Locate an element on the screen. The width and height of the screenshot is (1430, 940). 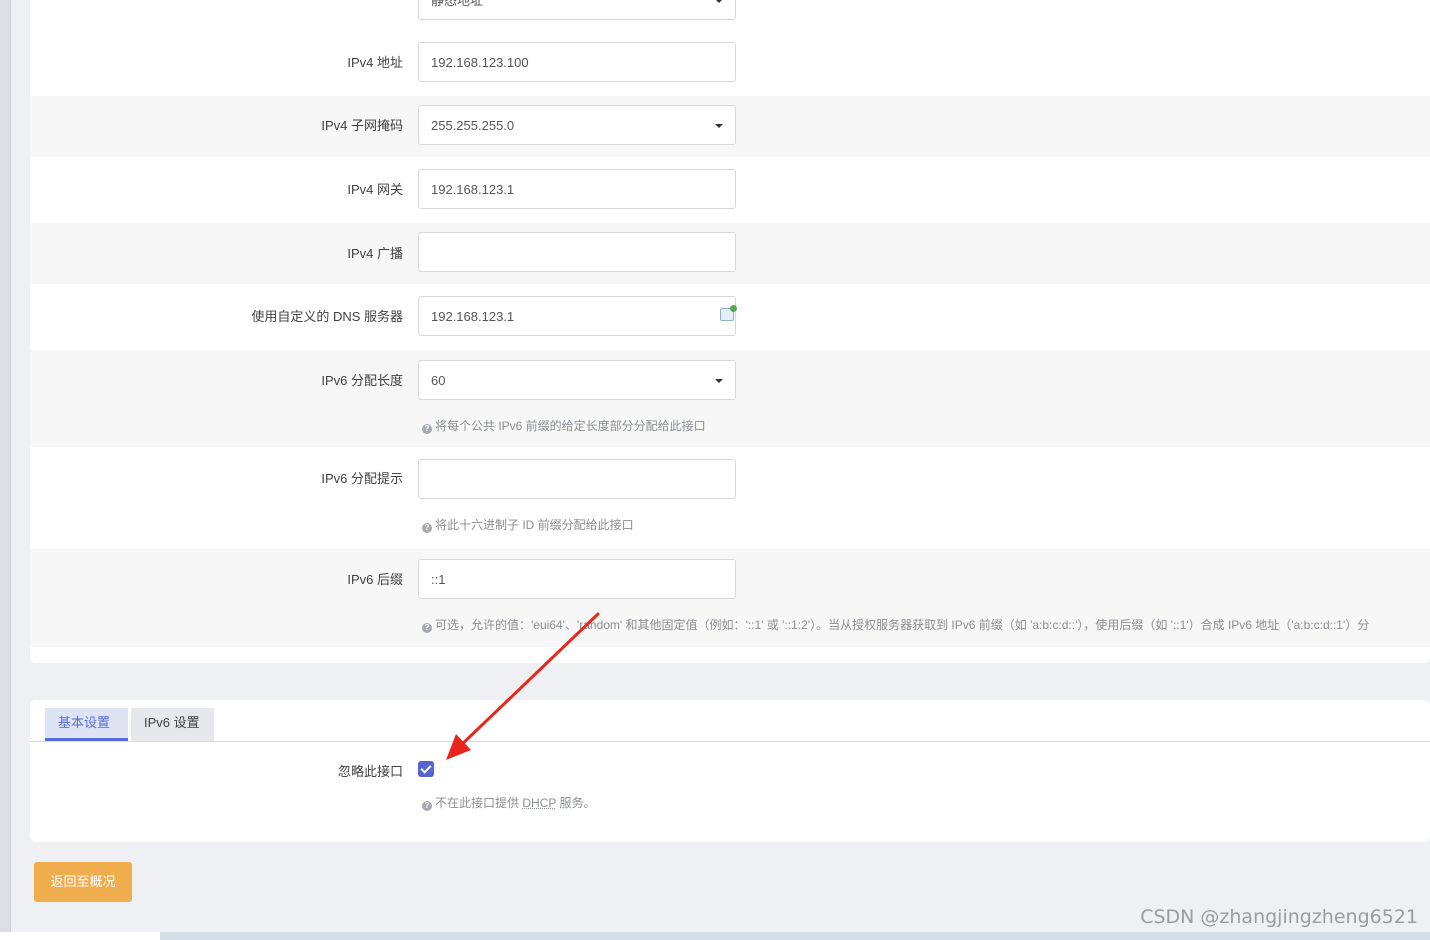
protocol-value: 静态地址 is located at coordinates (457, 4).